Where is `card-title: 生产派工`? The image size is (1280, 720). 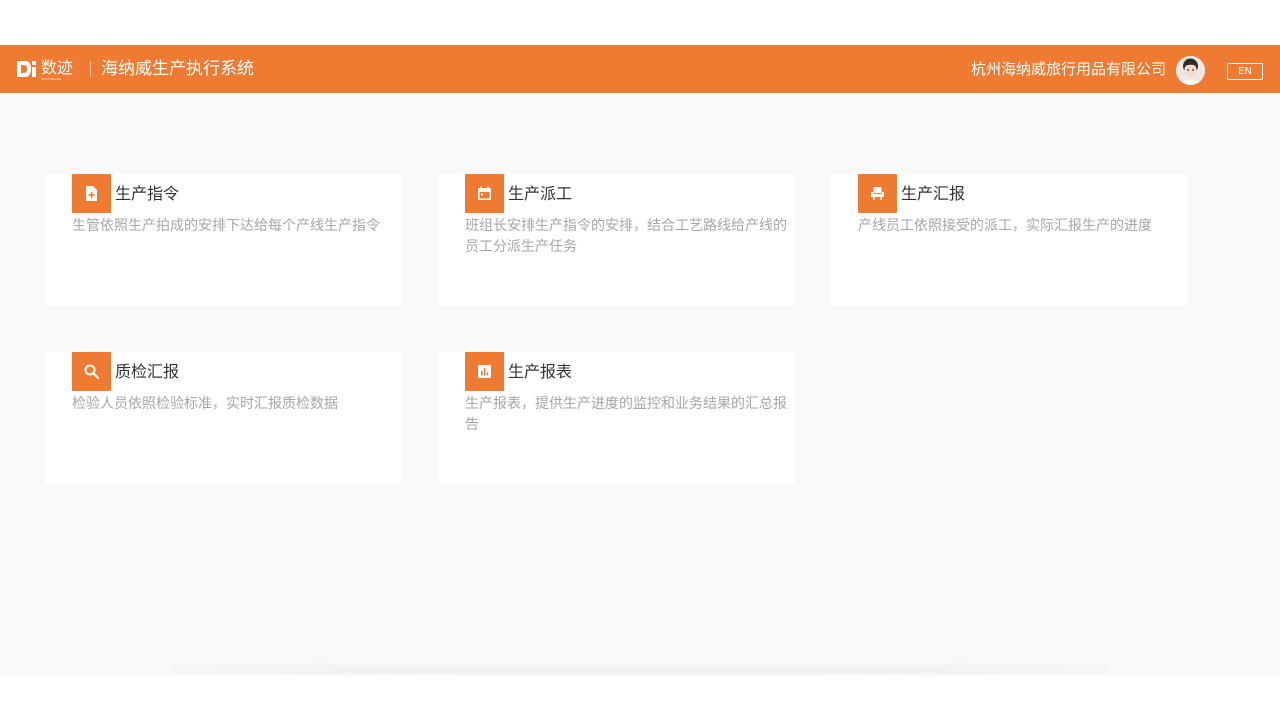 card-title: 生产派工 is located at coordinates (540, 193).